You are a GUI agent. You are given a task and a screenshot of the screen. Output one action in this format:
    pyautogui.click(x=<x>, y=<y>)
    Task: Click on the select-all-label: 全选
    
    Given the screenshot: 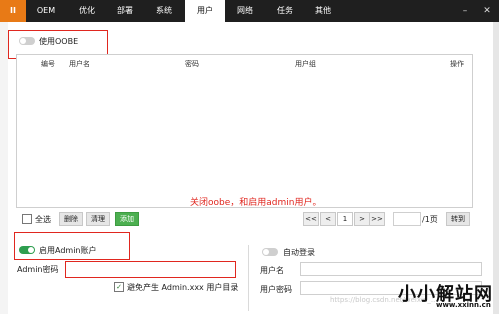 What is the action you would take?
    pyautogui.click(x=43, y=219)
    